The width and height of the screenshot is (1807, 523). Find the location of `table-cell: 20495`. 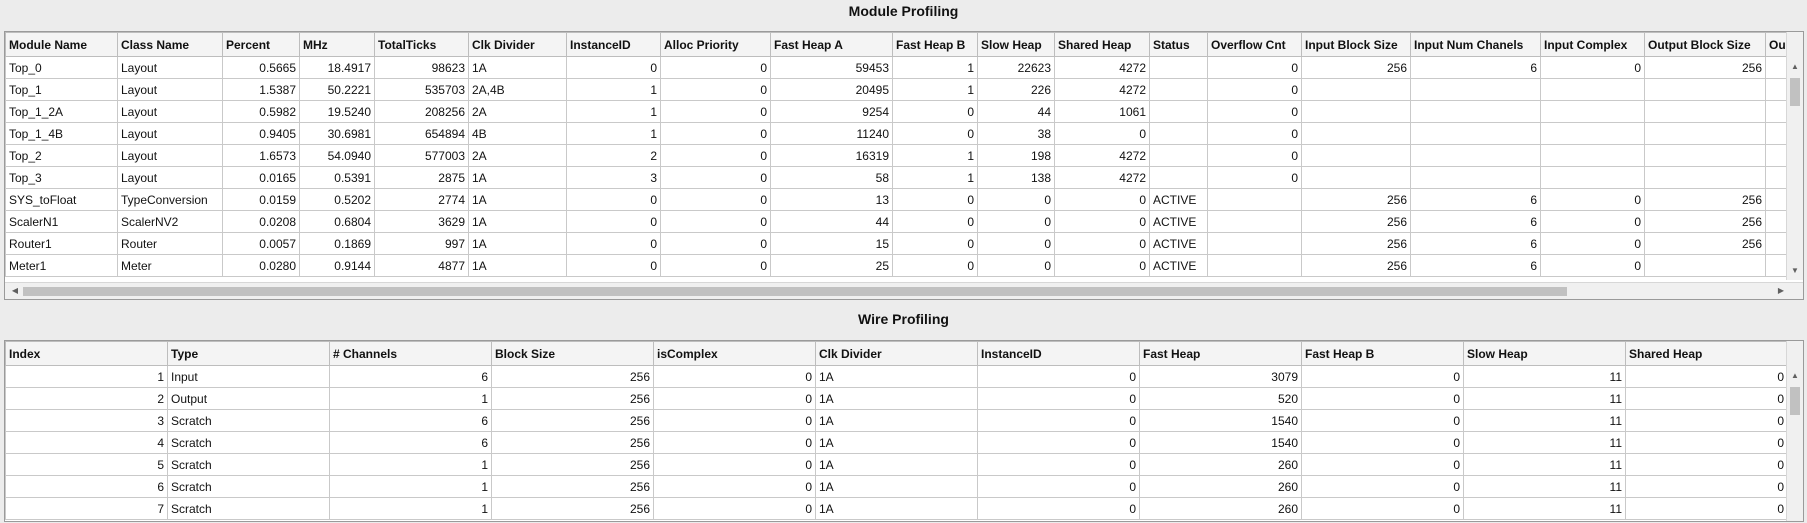

table-cell: 20495 is located at coordinates (831, 89).